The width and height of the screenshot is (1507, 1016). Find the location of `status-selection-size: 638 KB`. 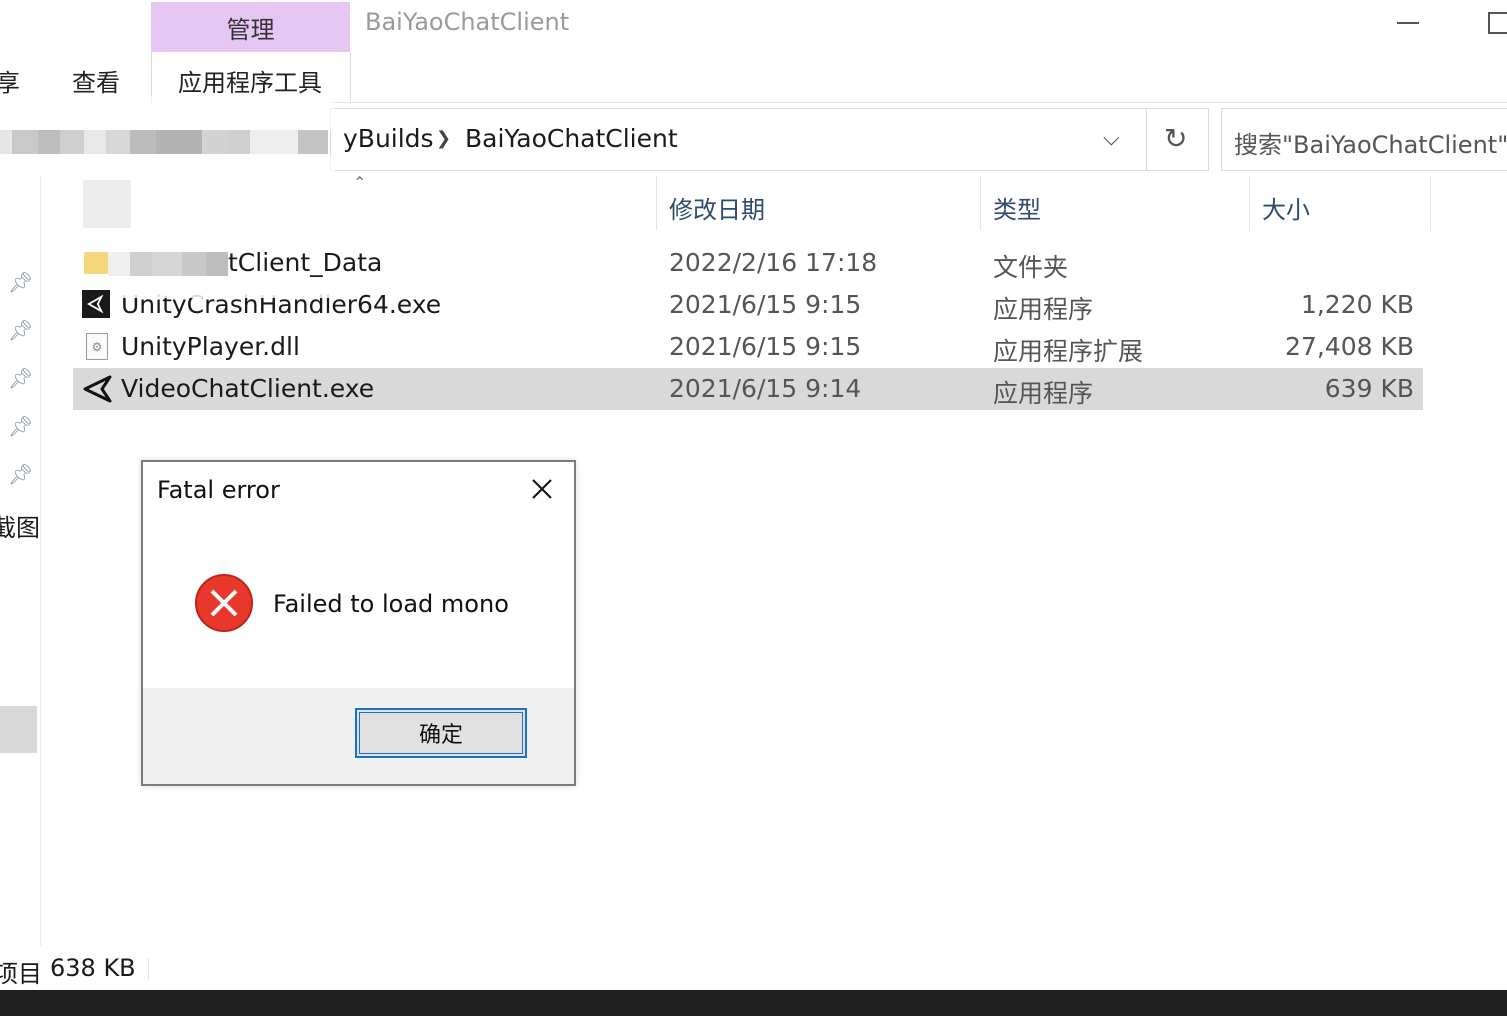

status-selection-size: 638 KB is located at coordinates (93, 968).